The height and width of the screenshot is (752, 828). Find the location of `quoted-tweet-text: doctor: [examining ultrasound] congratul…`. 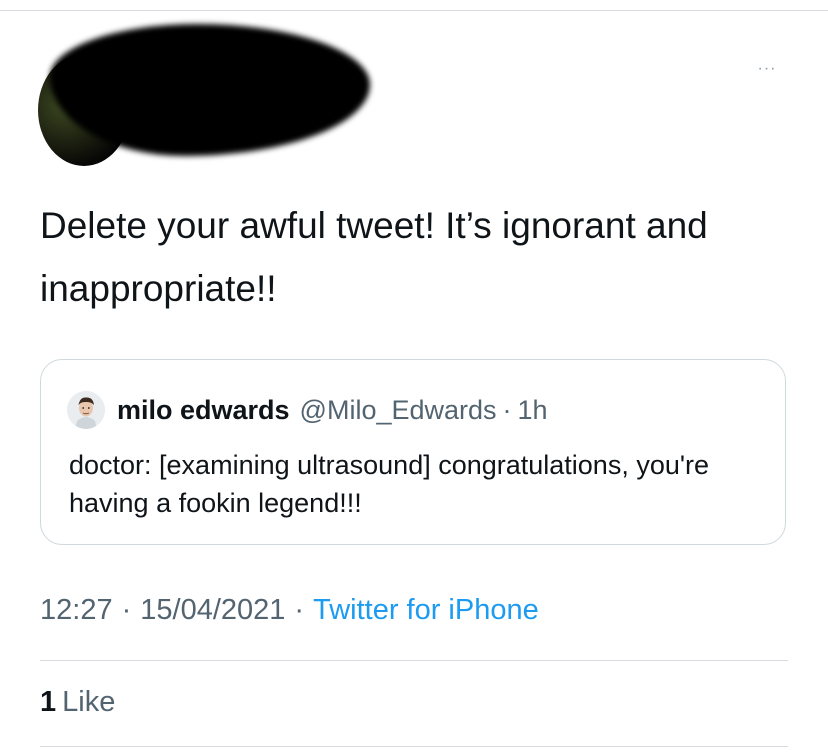

quoted-tweet-text: doctor: [examining ultrasound] congratul… is located at coordinates (389, 484).